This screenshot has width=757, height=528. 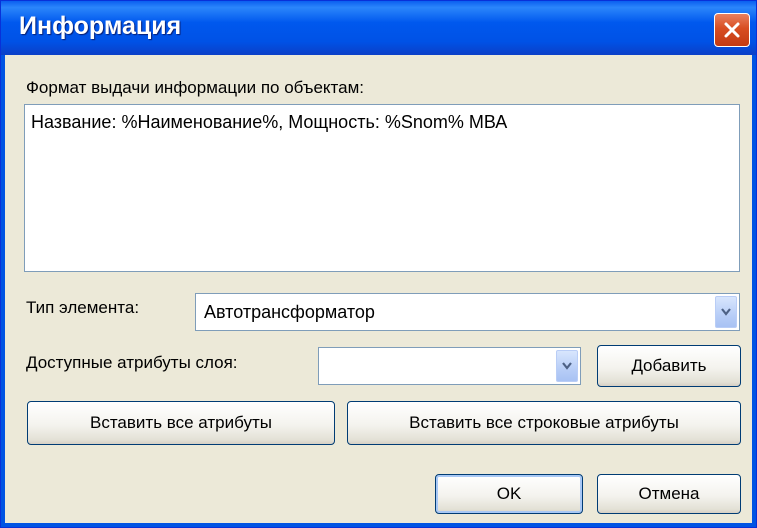 I want to click on close-button, so click(x=732, y=30).